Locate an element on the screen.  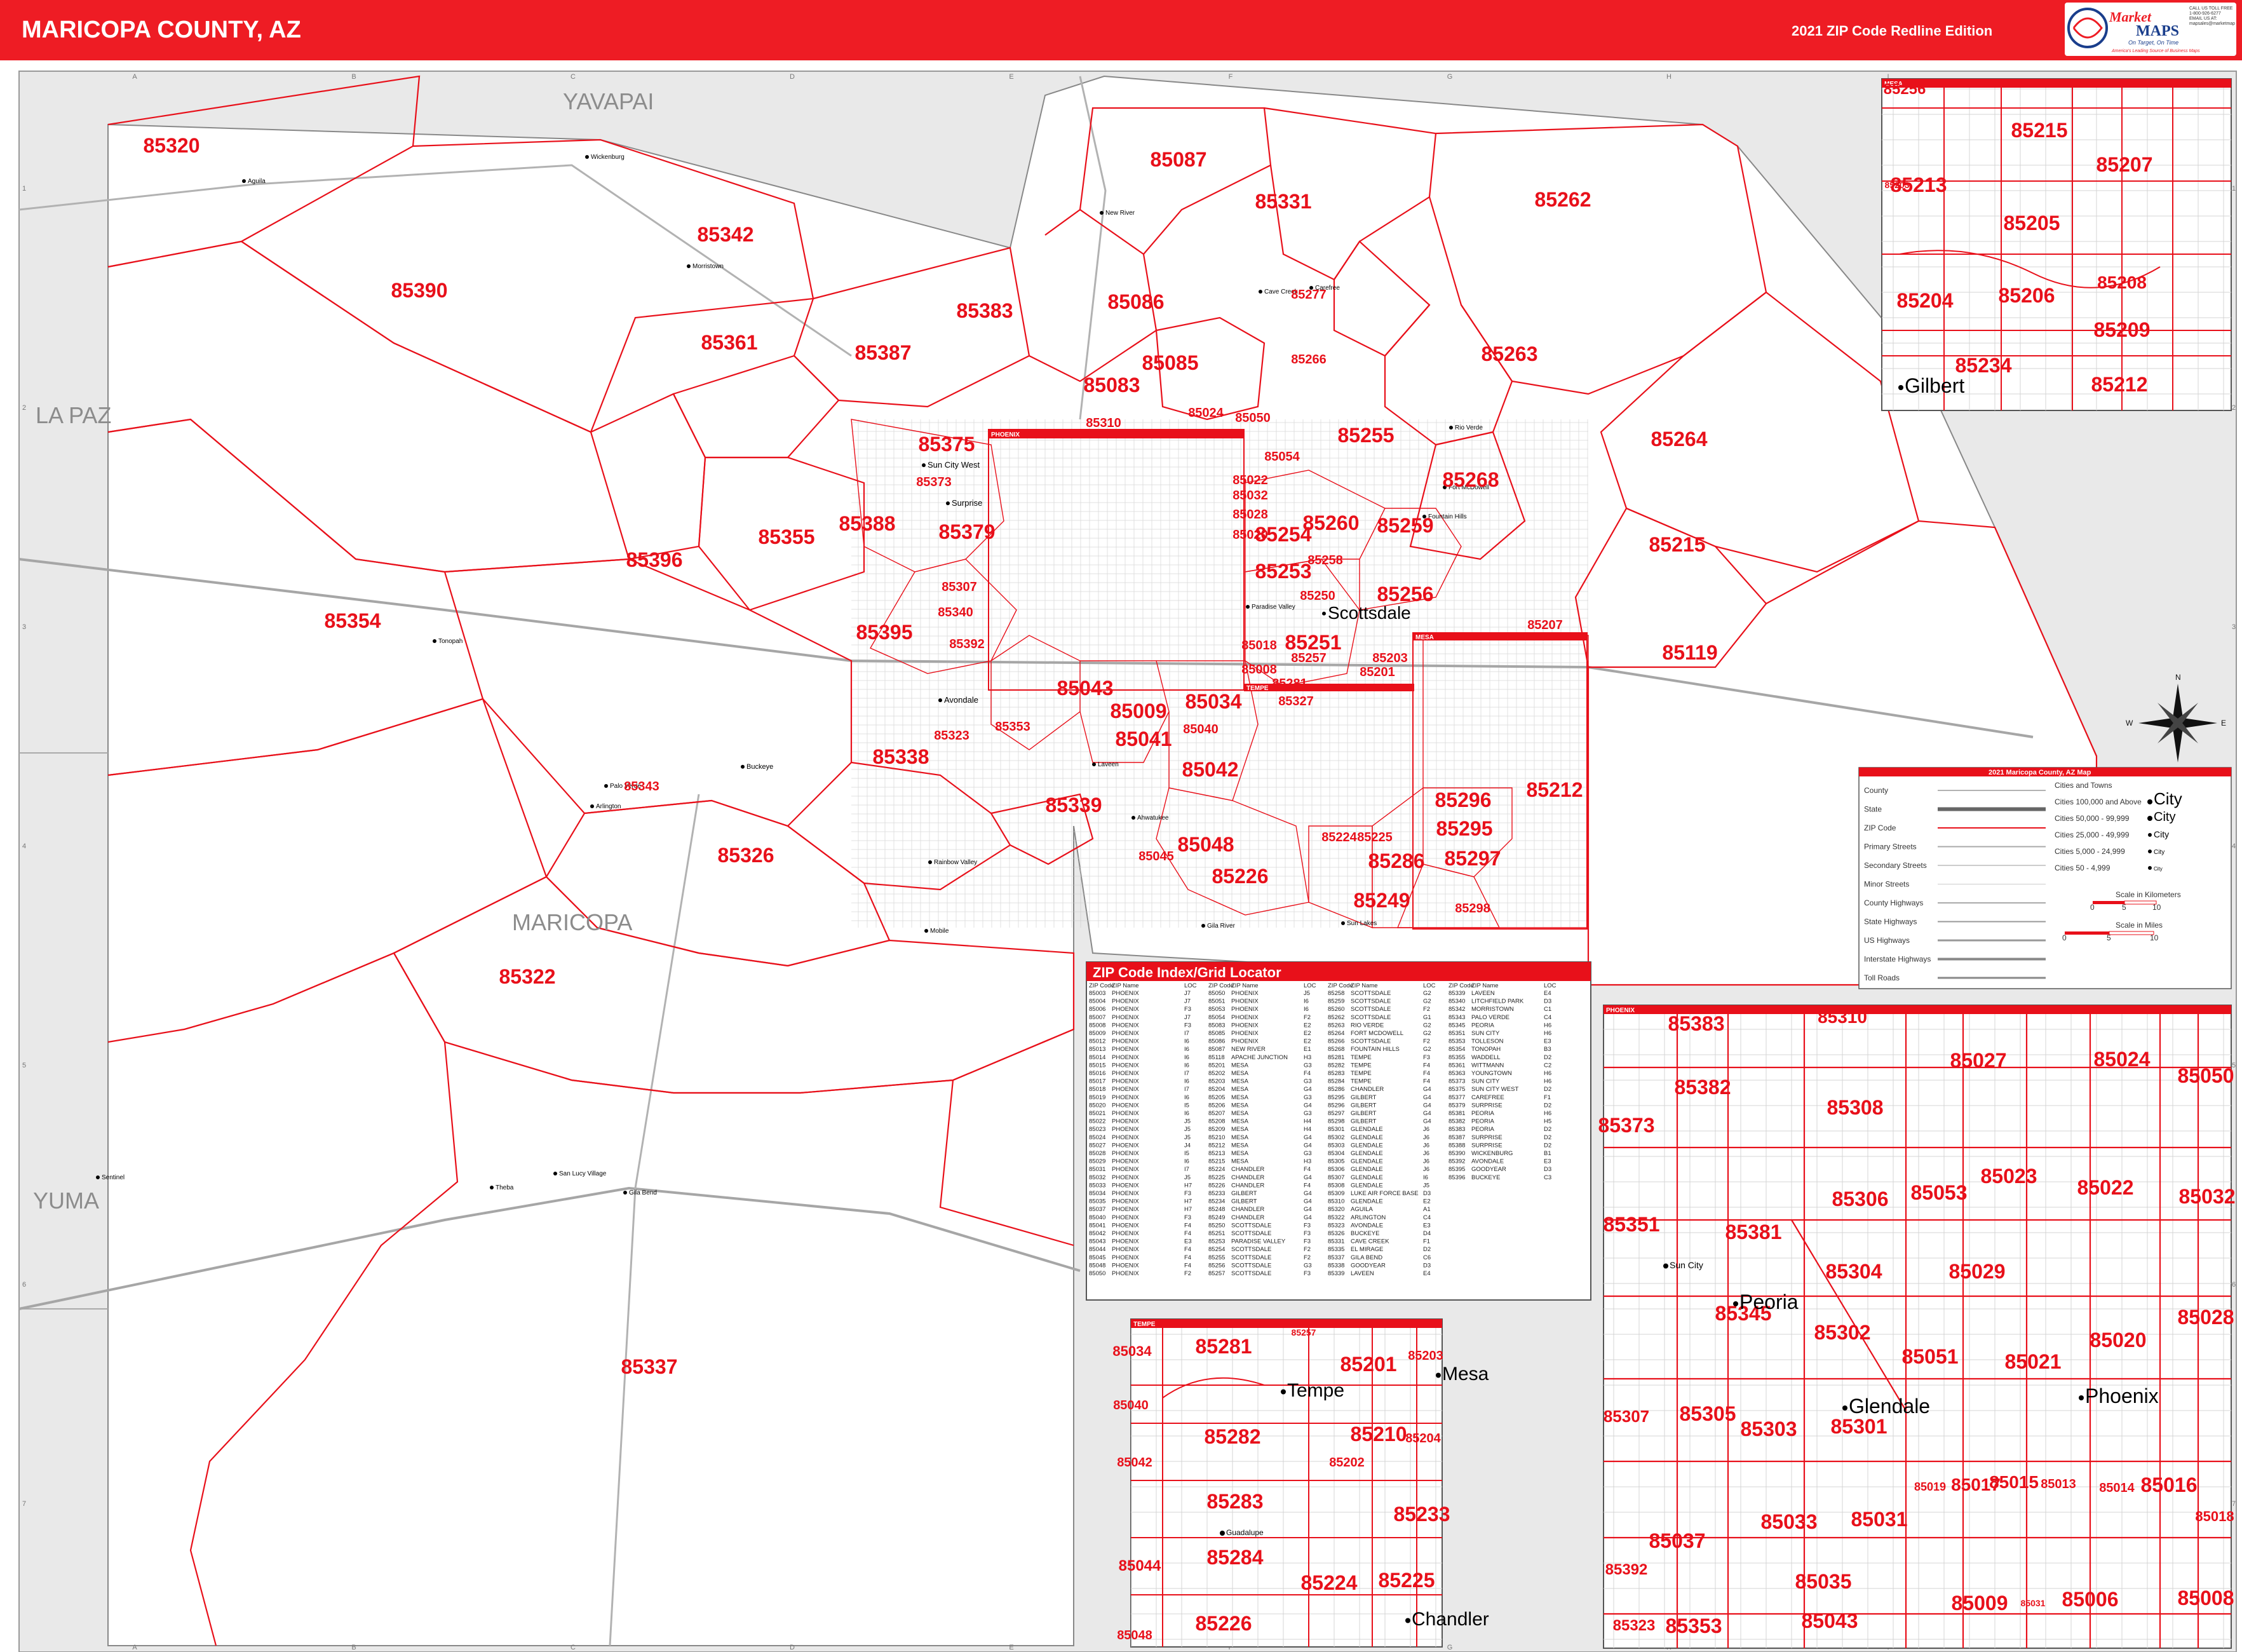
zip-index-code: 85262 is located at coordinates (1336, 1018).